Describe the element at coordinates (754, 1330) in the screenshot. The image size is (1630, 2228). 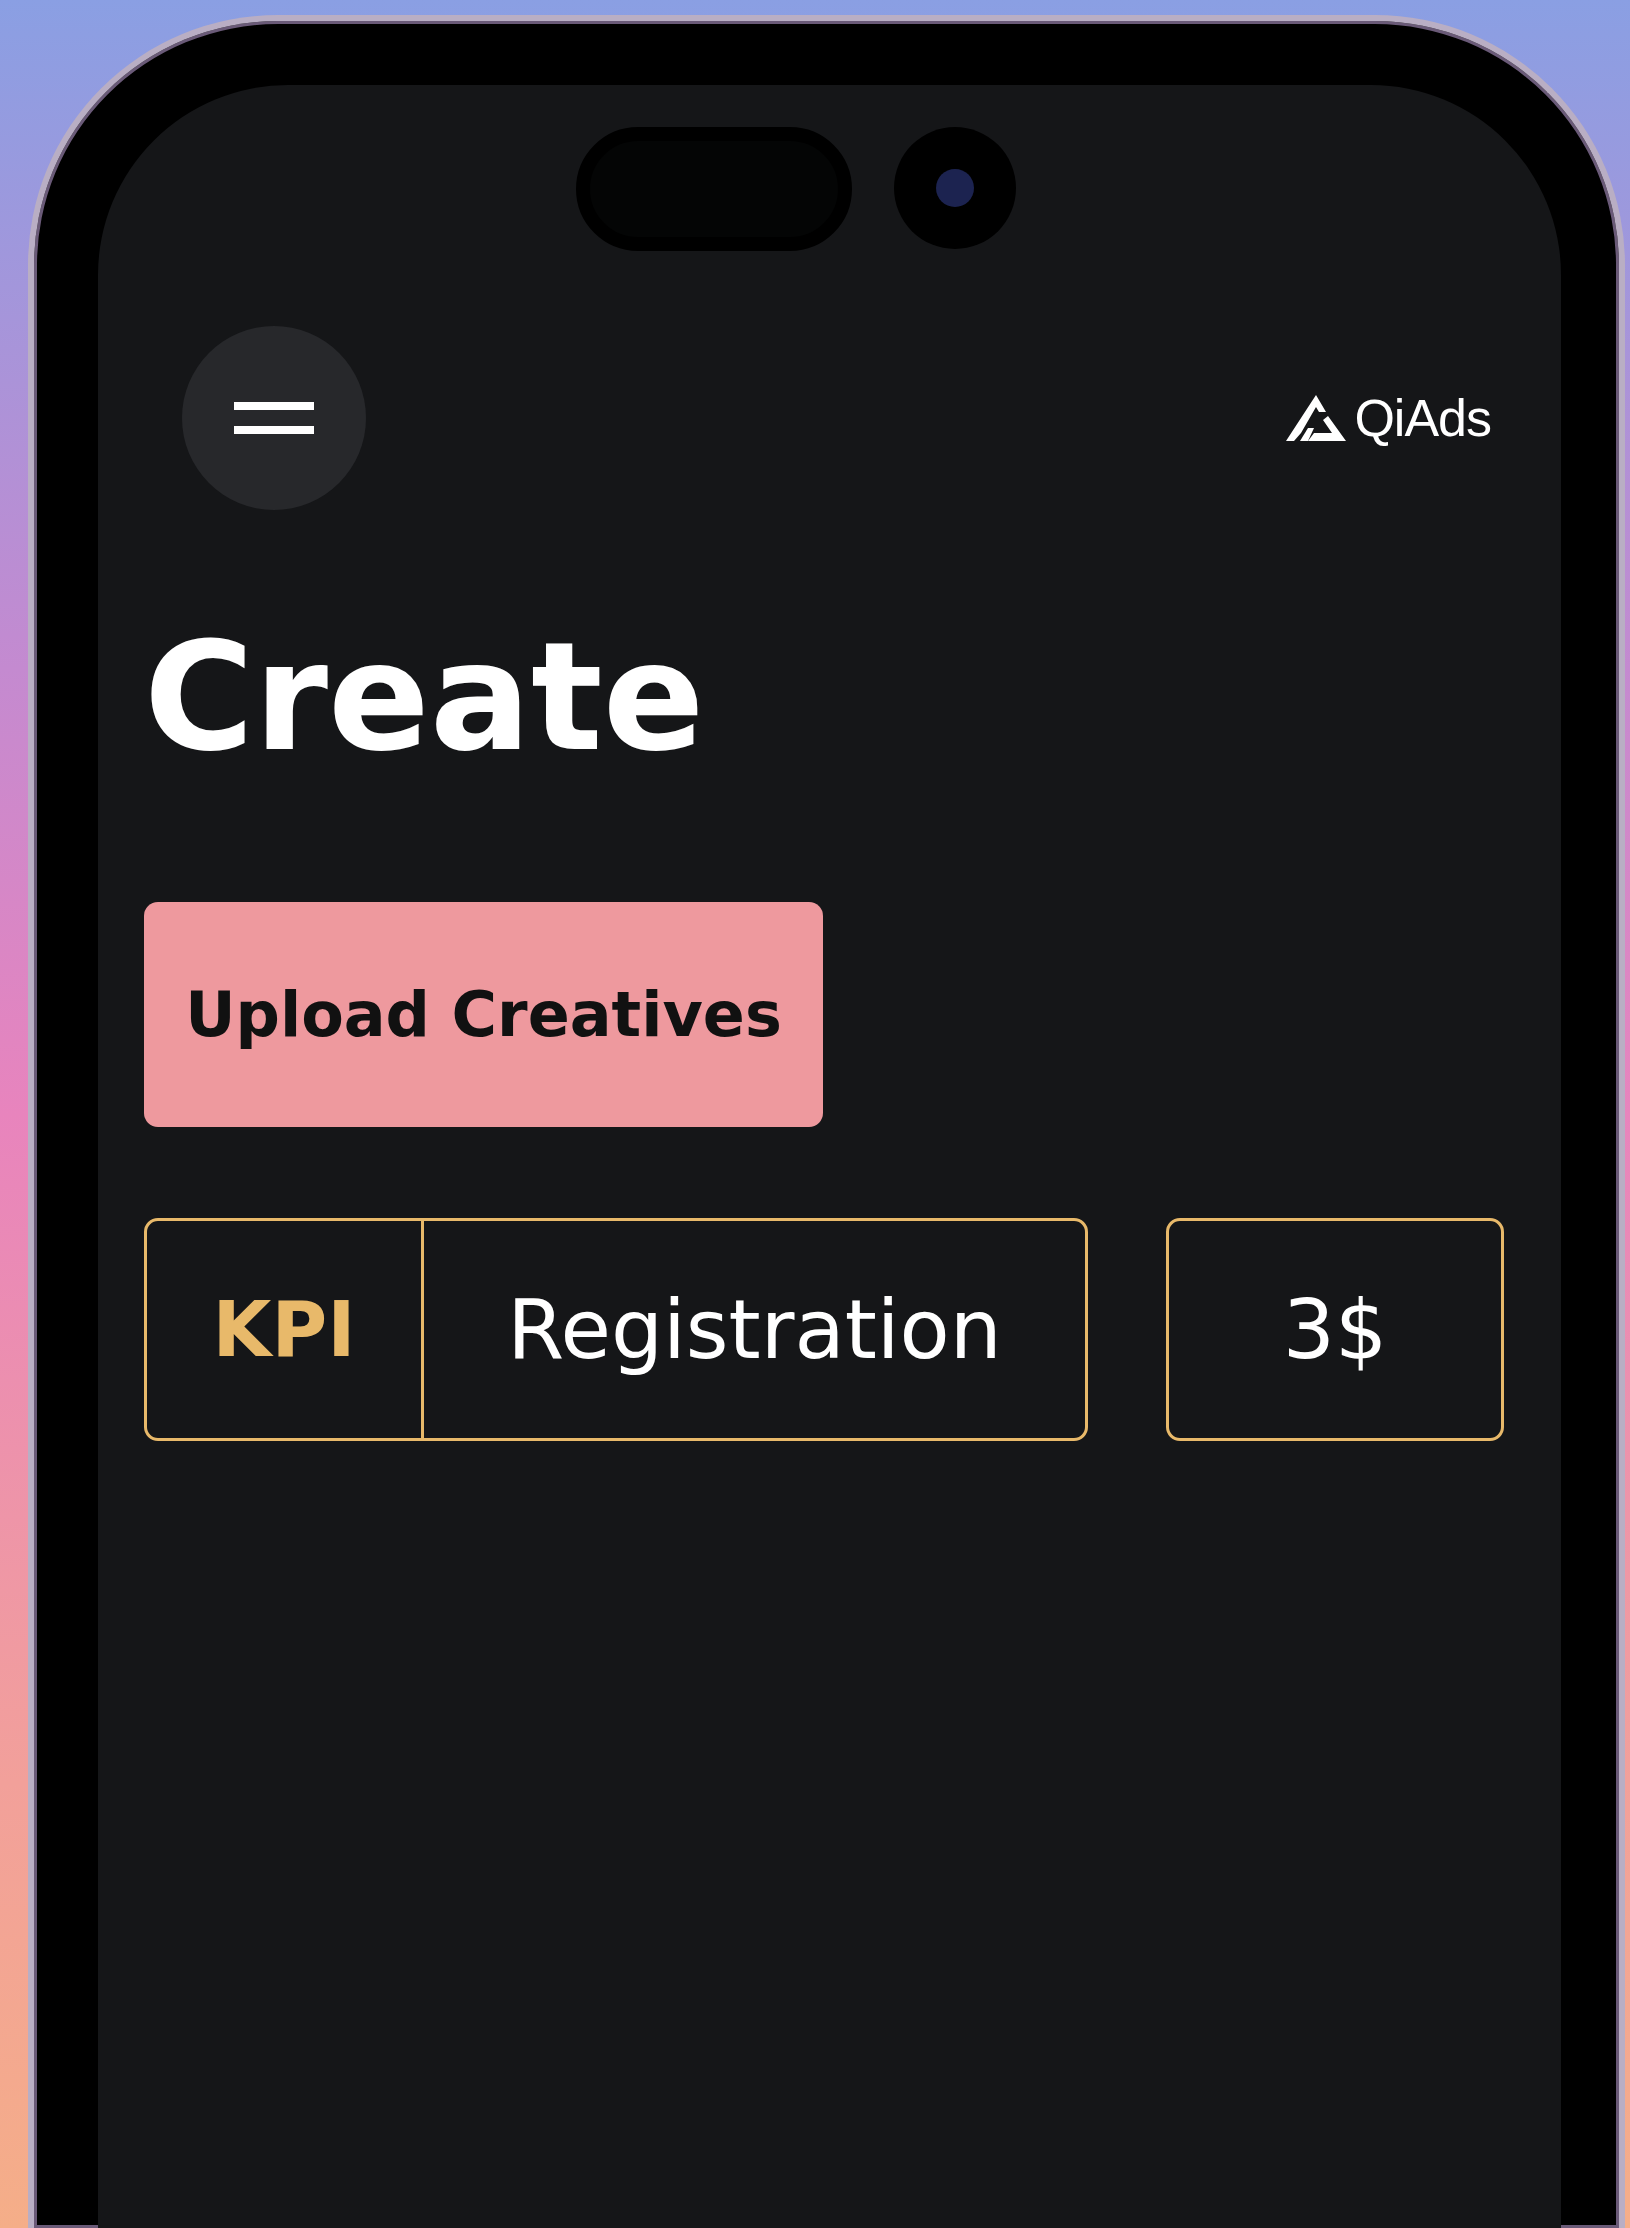
I see `kpi-value: Registration` at that location.